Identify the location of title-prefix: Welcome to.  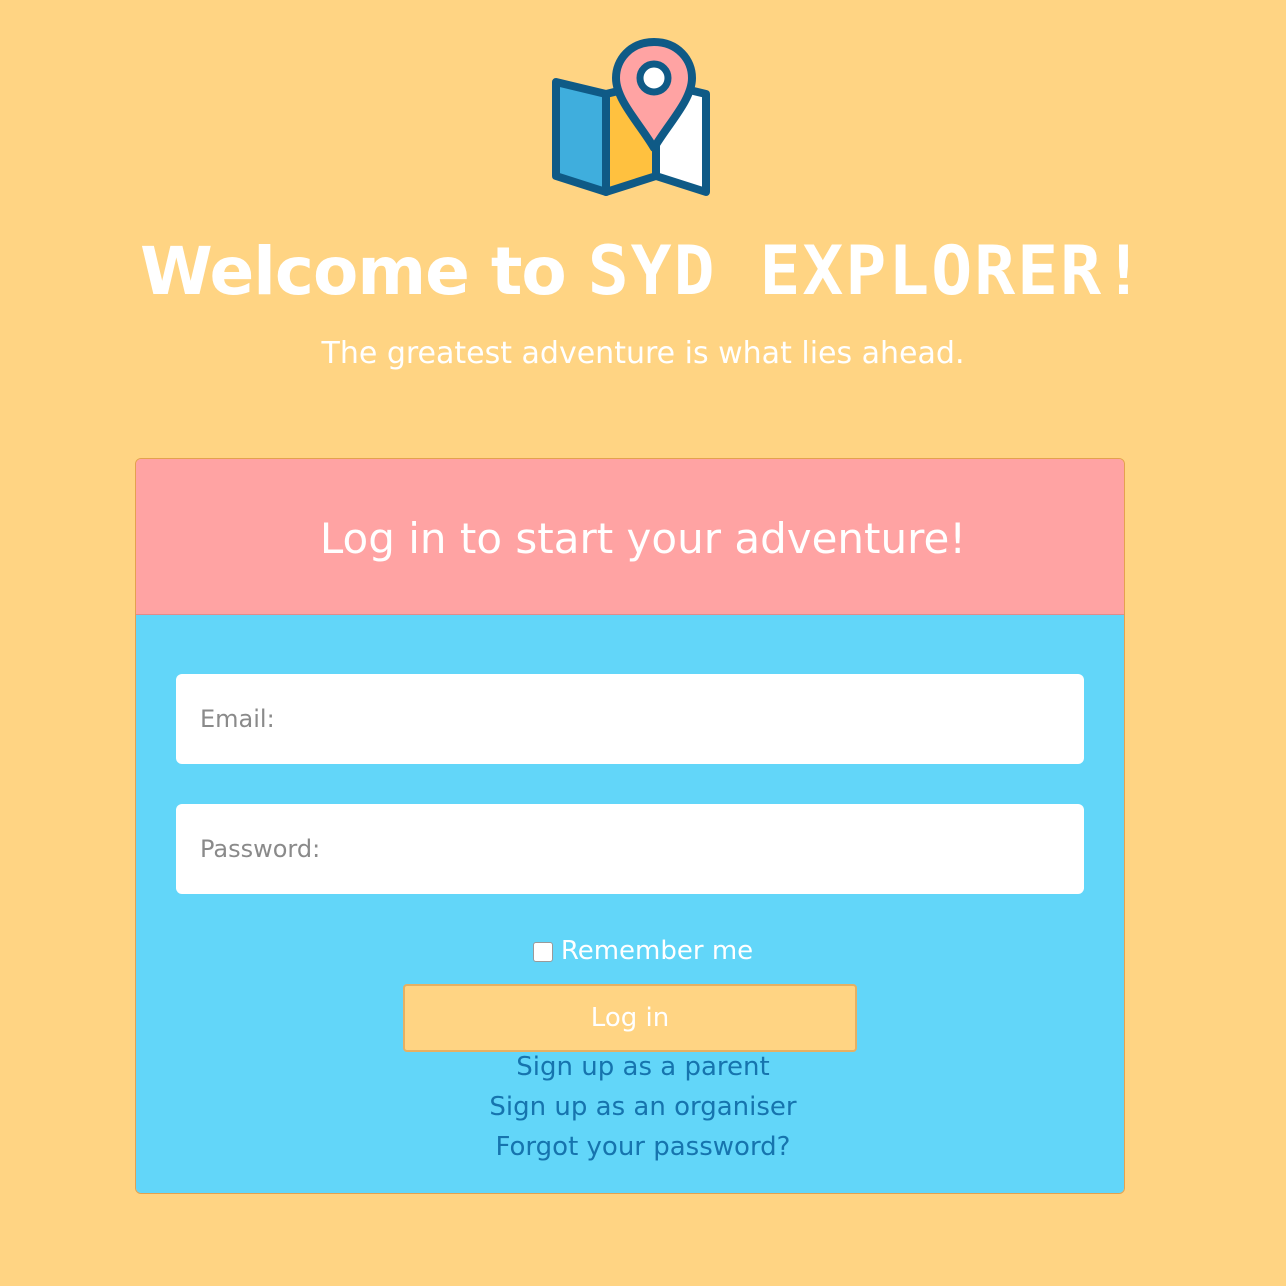
(353, 271).